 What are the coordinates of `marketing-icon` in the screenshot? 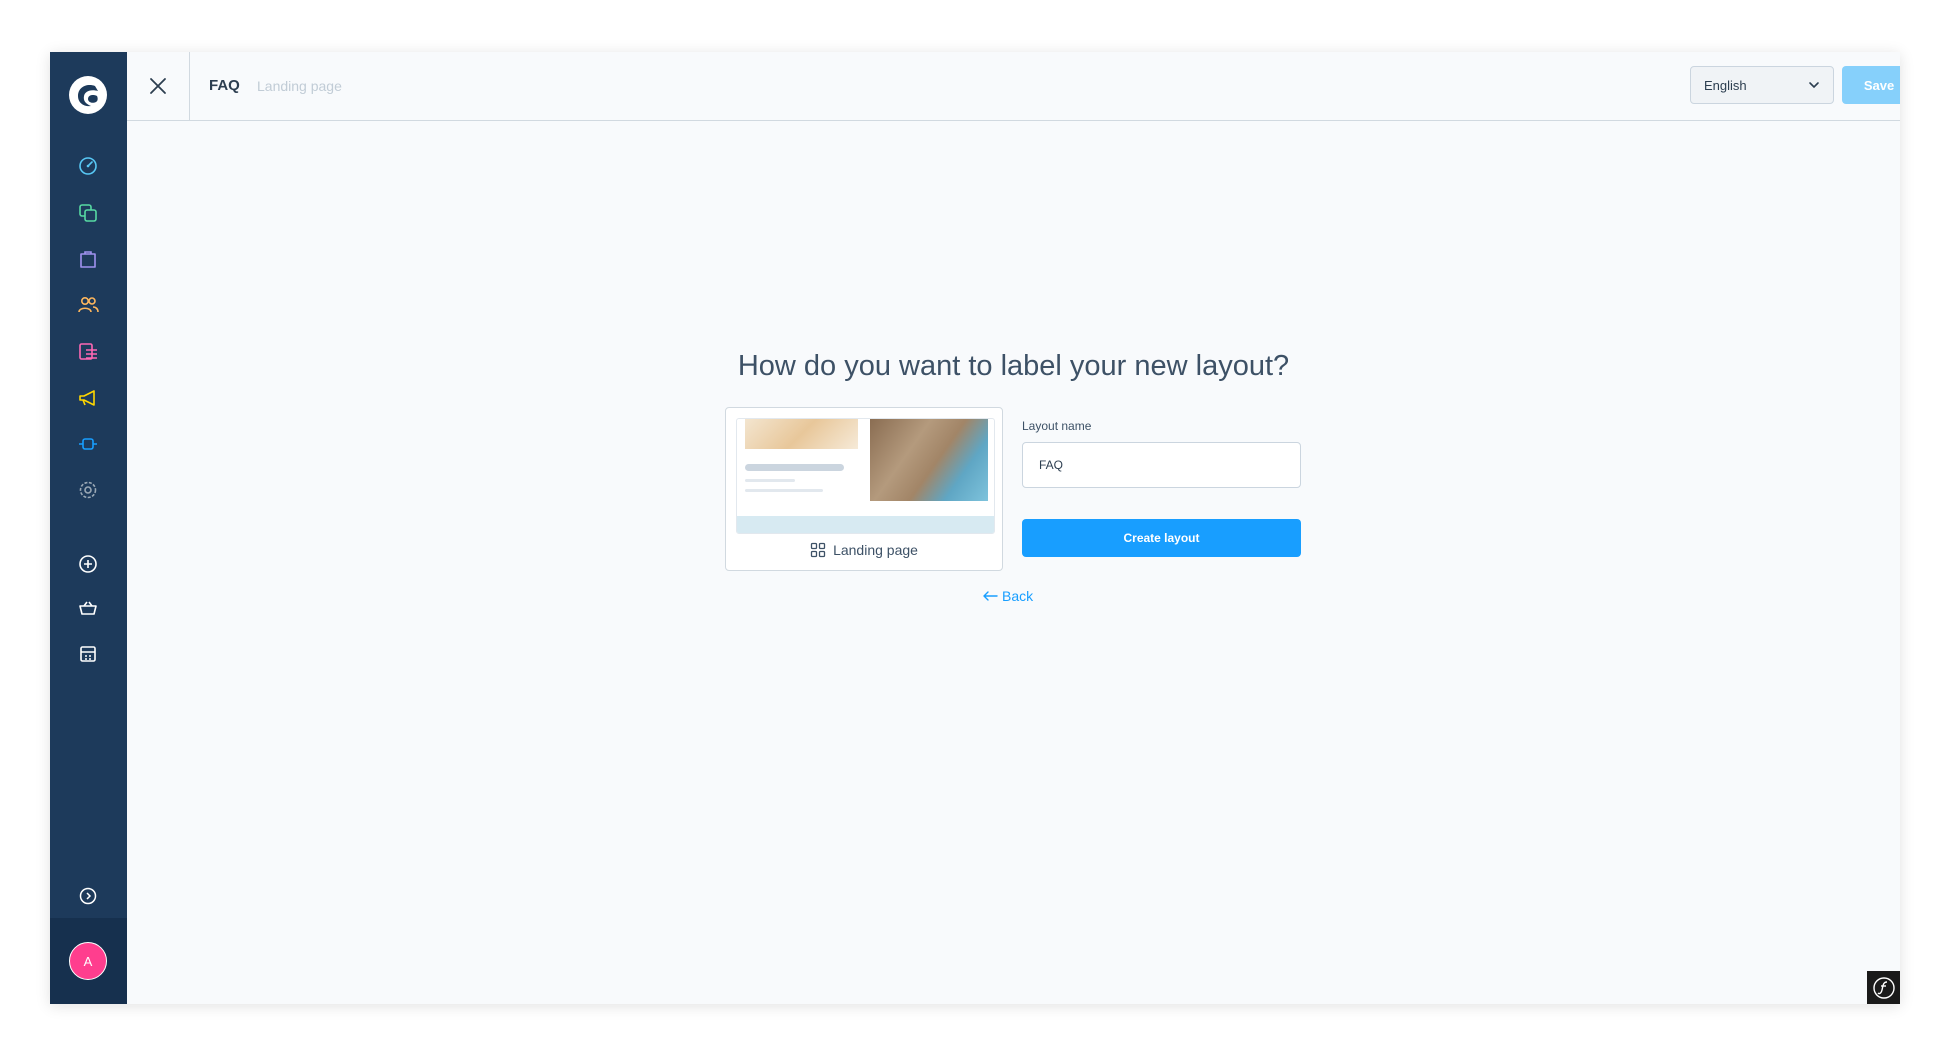 It's located at (88, 398).